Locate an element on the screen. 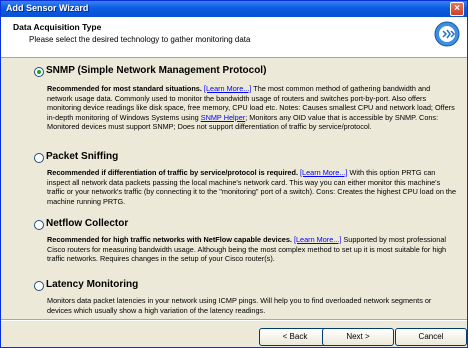 The height and width of the screenshot is (348, 468). footer-divider is located at coordinates (234, 320).